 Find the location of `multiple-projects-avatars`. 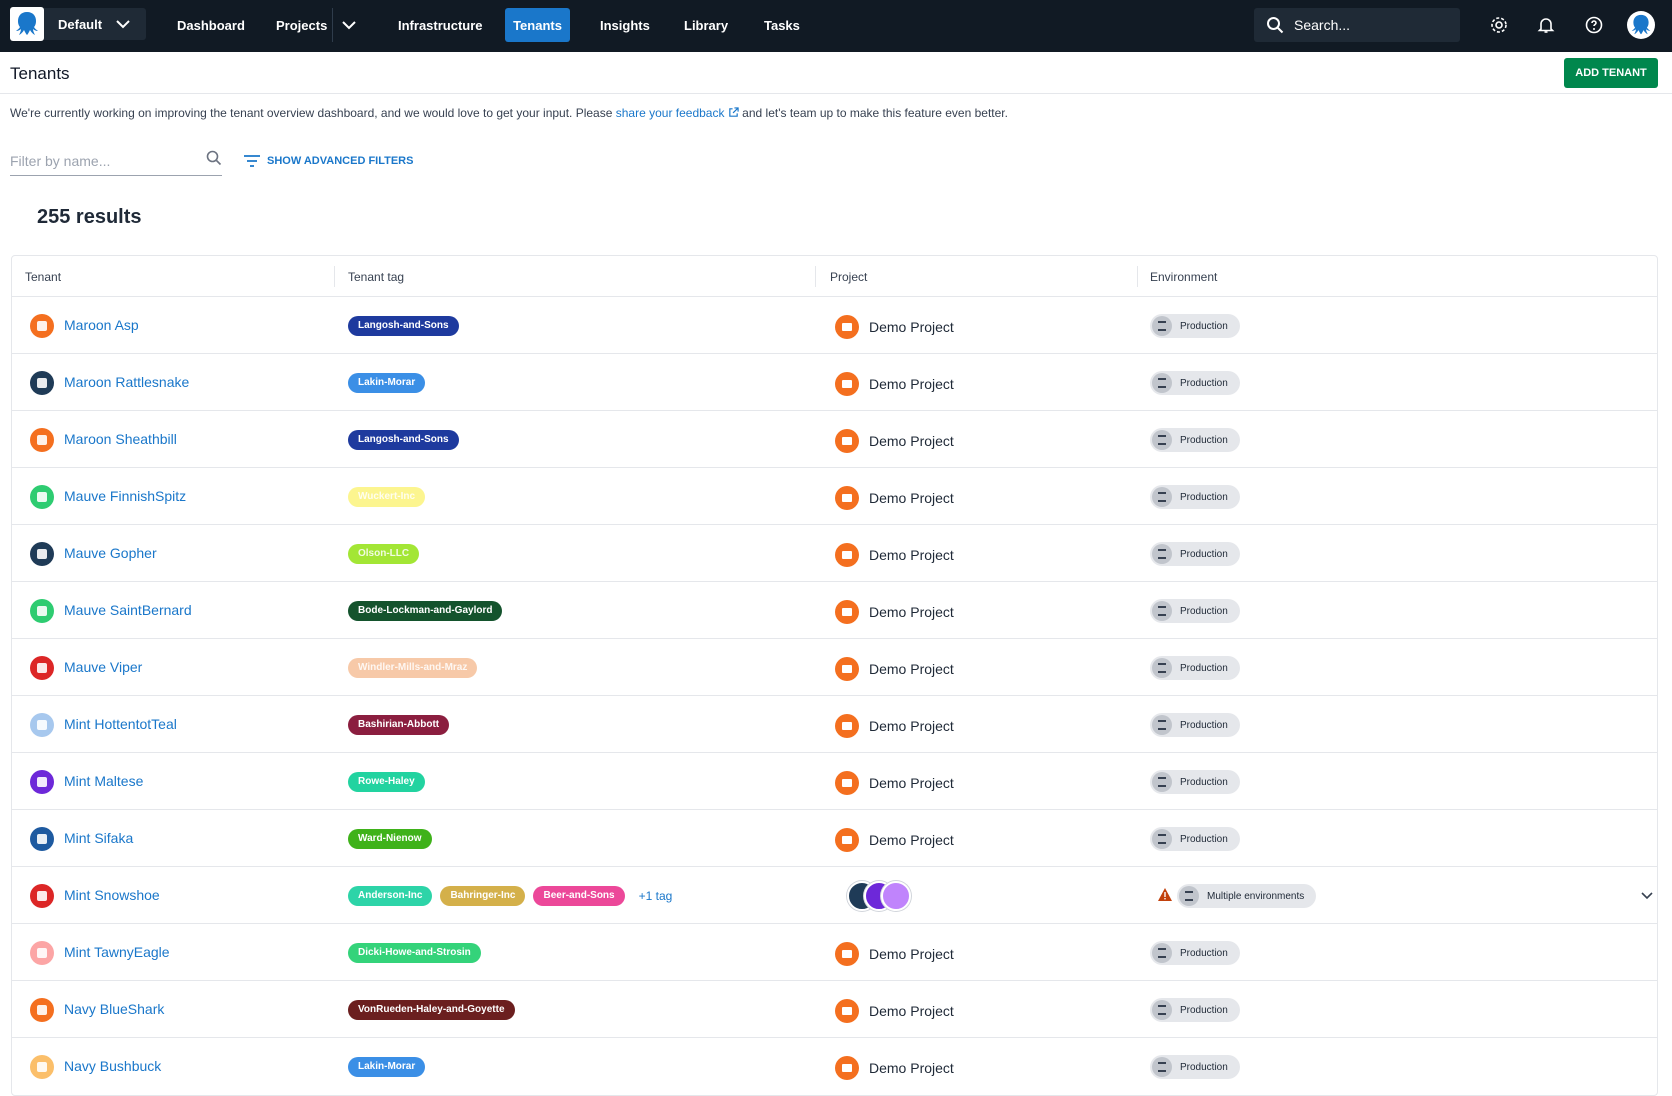

multiple-projects-avatars is located at coordinates (879, 896).